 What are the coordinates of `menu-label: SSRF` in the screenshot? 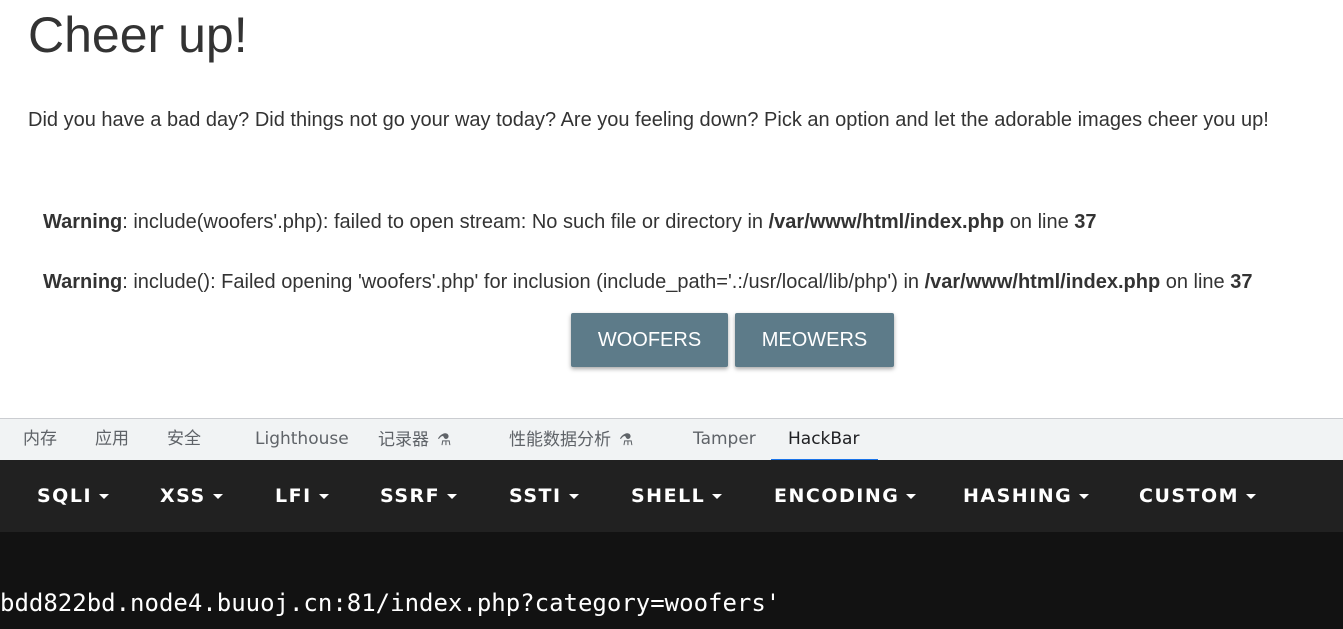 It's located at (410, 496).